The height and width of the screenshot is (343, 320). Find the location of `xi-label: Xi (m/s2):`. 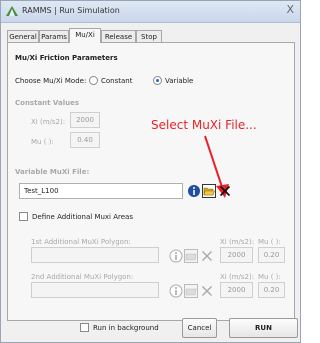

xi-label: Xi (m/s2): is located at coordinates (48, 122).